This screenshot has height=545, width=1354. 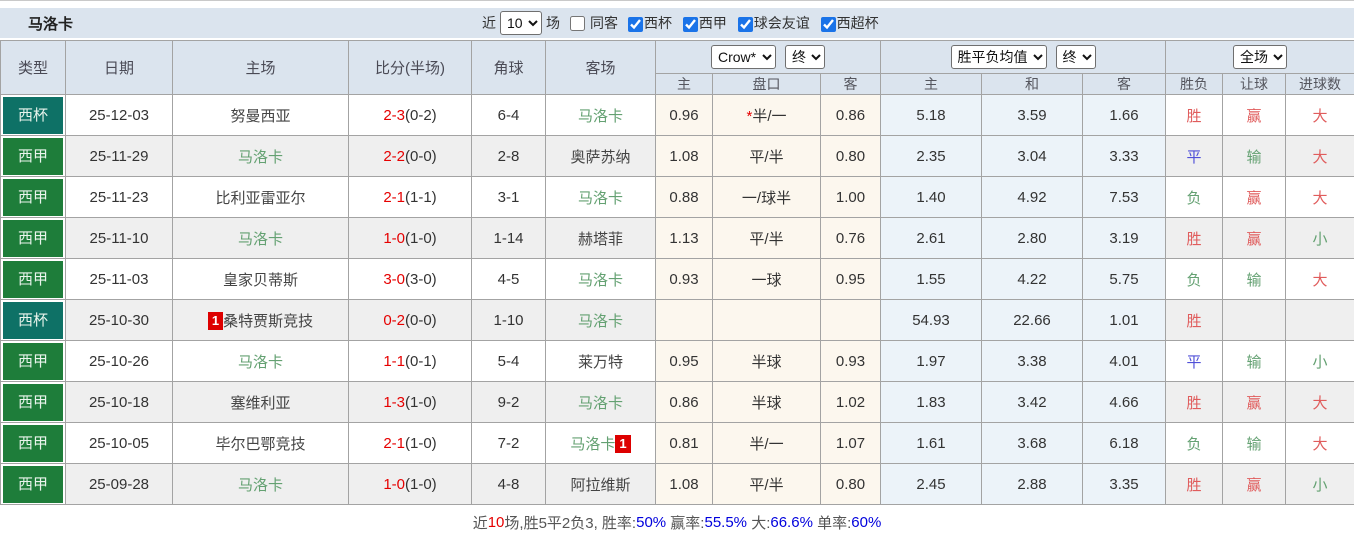 What do you see at coordinates (394, 115) in the screenshot?
I see `fulltime-score: 2-3` at bounding box center [394, 115].